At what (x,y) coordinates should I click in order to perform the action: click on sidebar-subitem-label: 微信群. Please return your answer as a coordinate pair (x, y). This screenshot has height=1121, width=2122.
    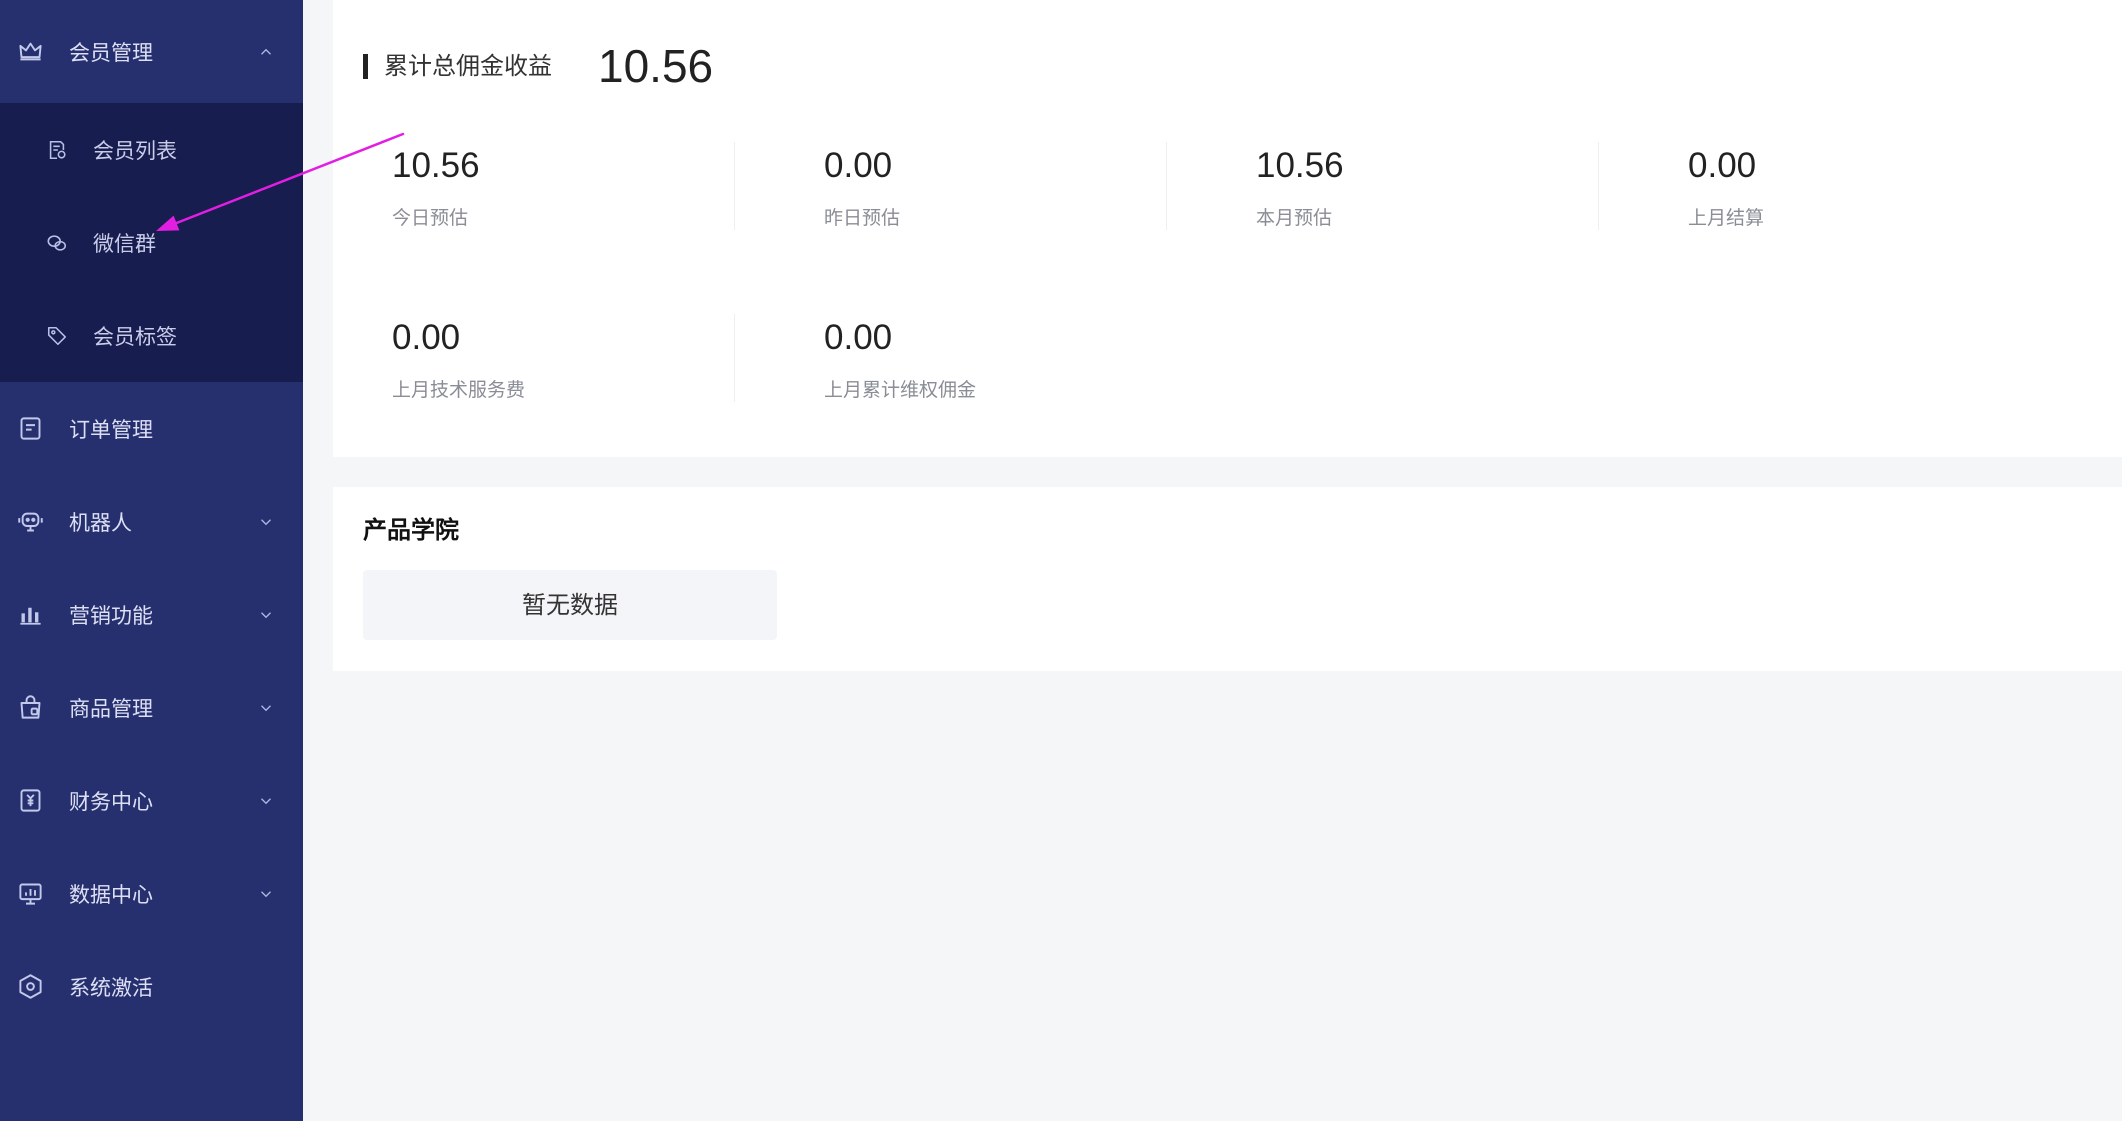
    Looking at the image, I should click on (124, 243).